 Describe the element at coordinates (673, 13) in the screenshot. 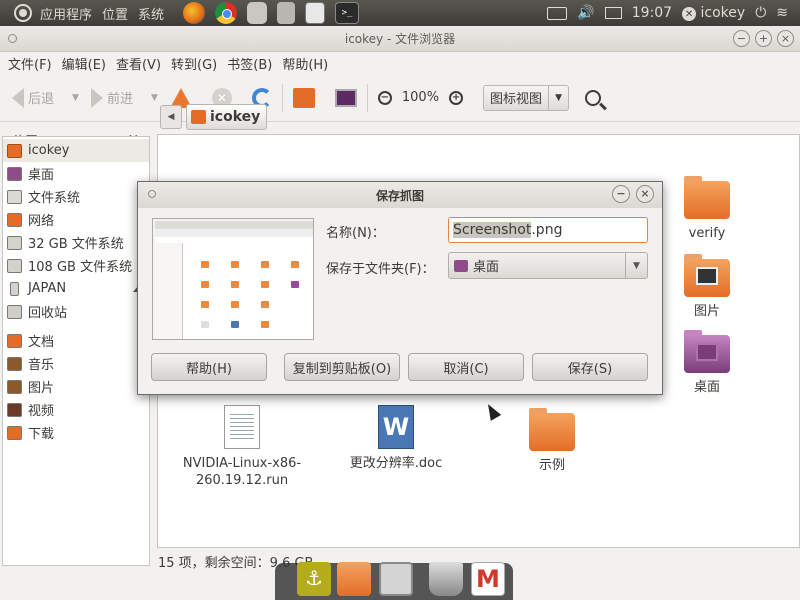

I see `system-tray: 🔊 19:07 ✕ icokey ⏻ ≋` at that location.